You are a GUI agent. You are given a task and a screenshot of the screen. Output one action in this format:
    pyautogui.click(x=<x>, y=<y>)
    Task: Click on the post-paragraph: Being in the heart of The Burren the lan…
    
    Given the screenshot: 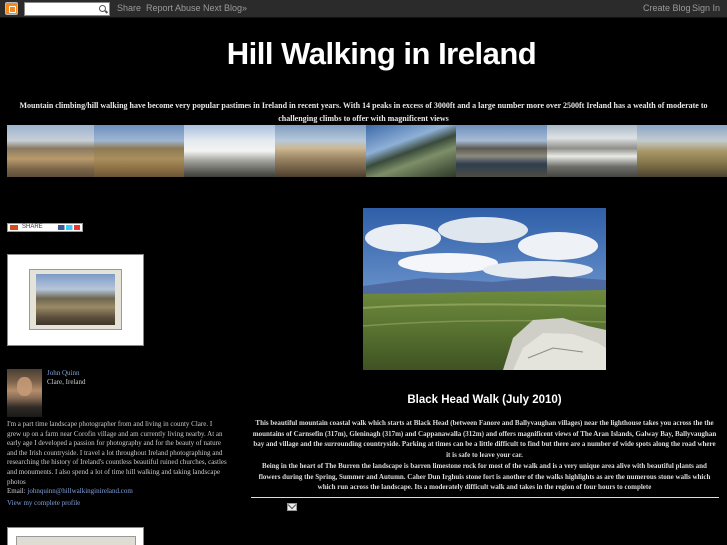 What is the action you would take?
    pyautogui.click(x=484, y=476)
    